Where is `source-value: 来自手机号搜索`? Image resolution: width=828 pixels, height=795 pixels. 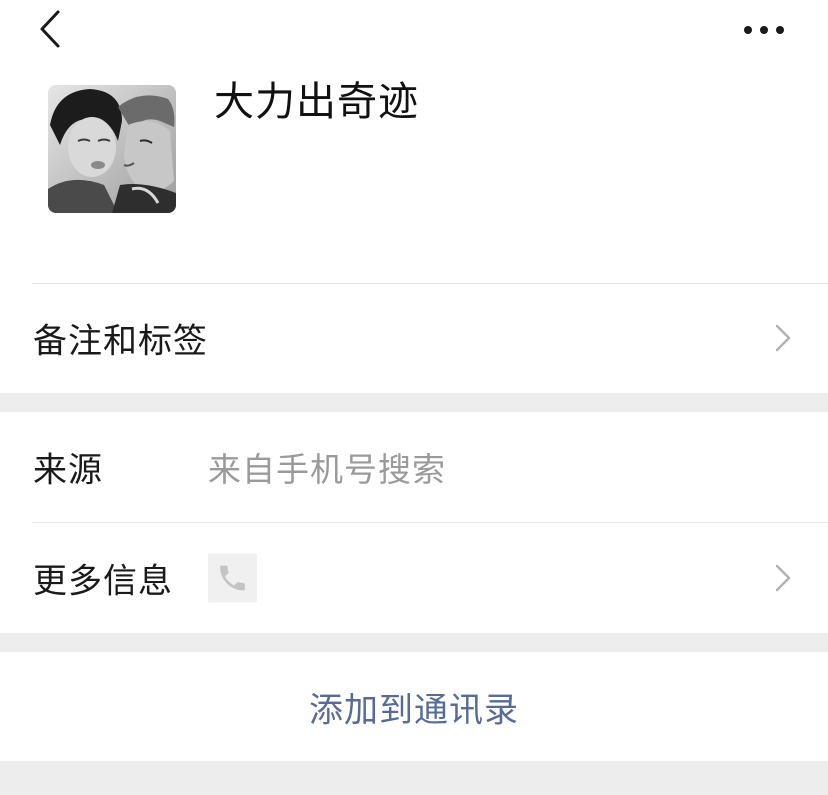
source-value: 来自手机号搜索 is located at coordinates (327, 469).